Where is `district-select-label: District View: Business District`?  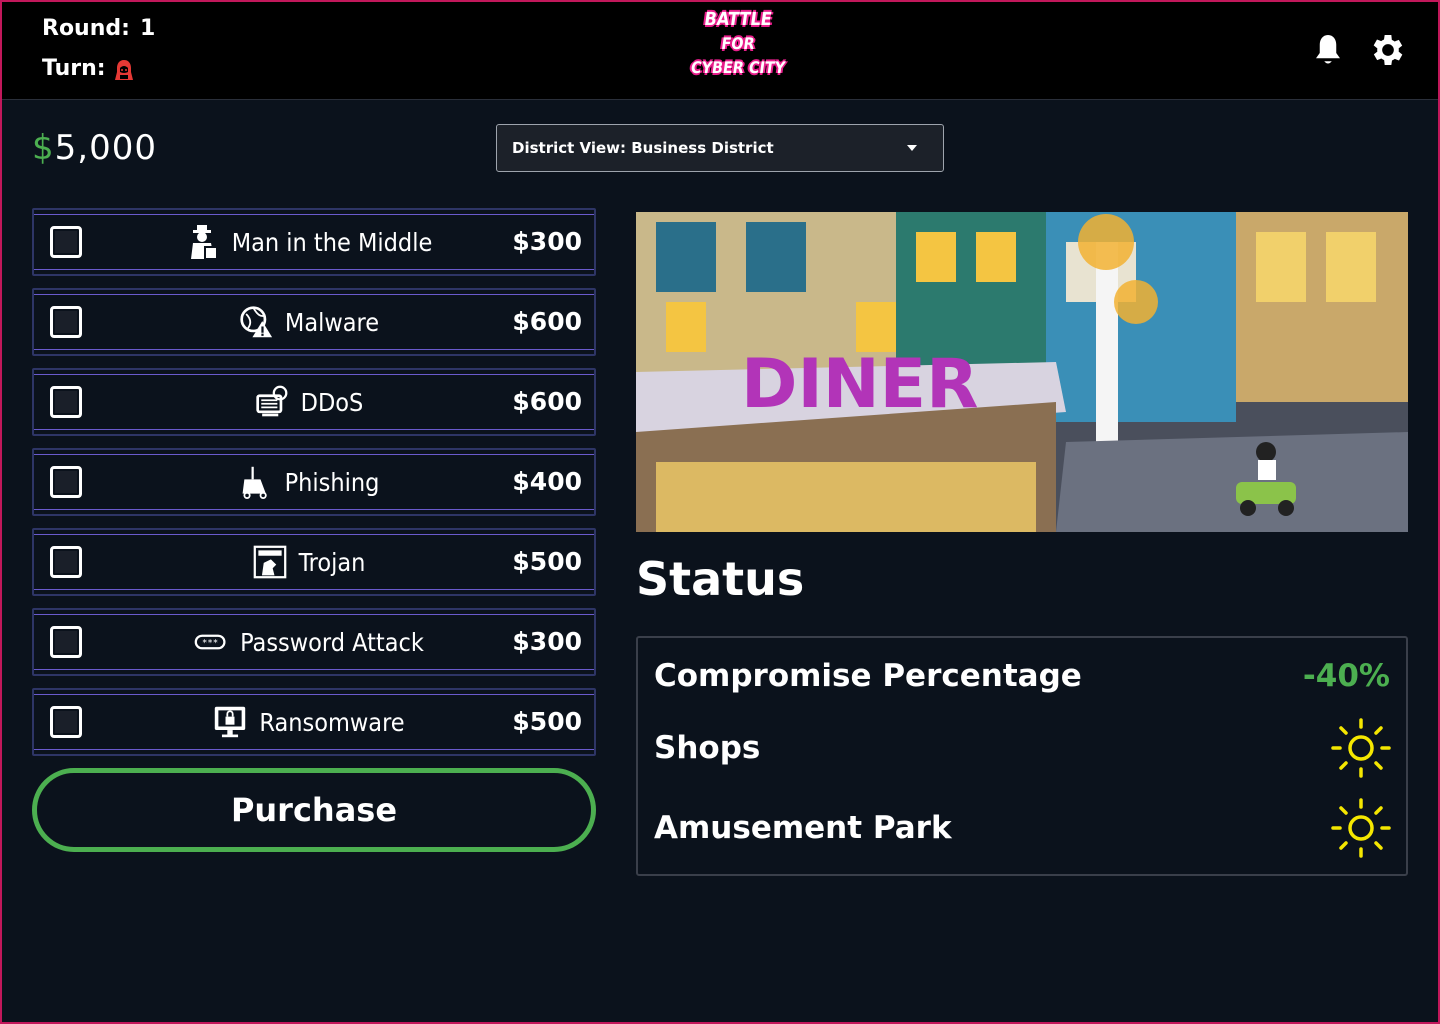
district-select-label: District View: Business District is located at coordinates (643, 148).